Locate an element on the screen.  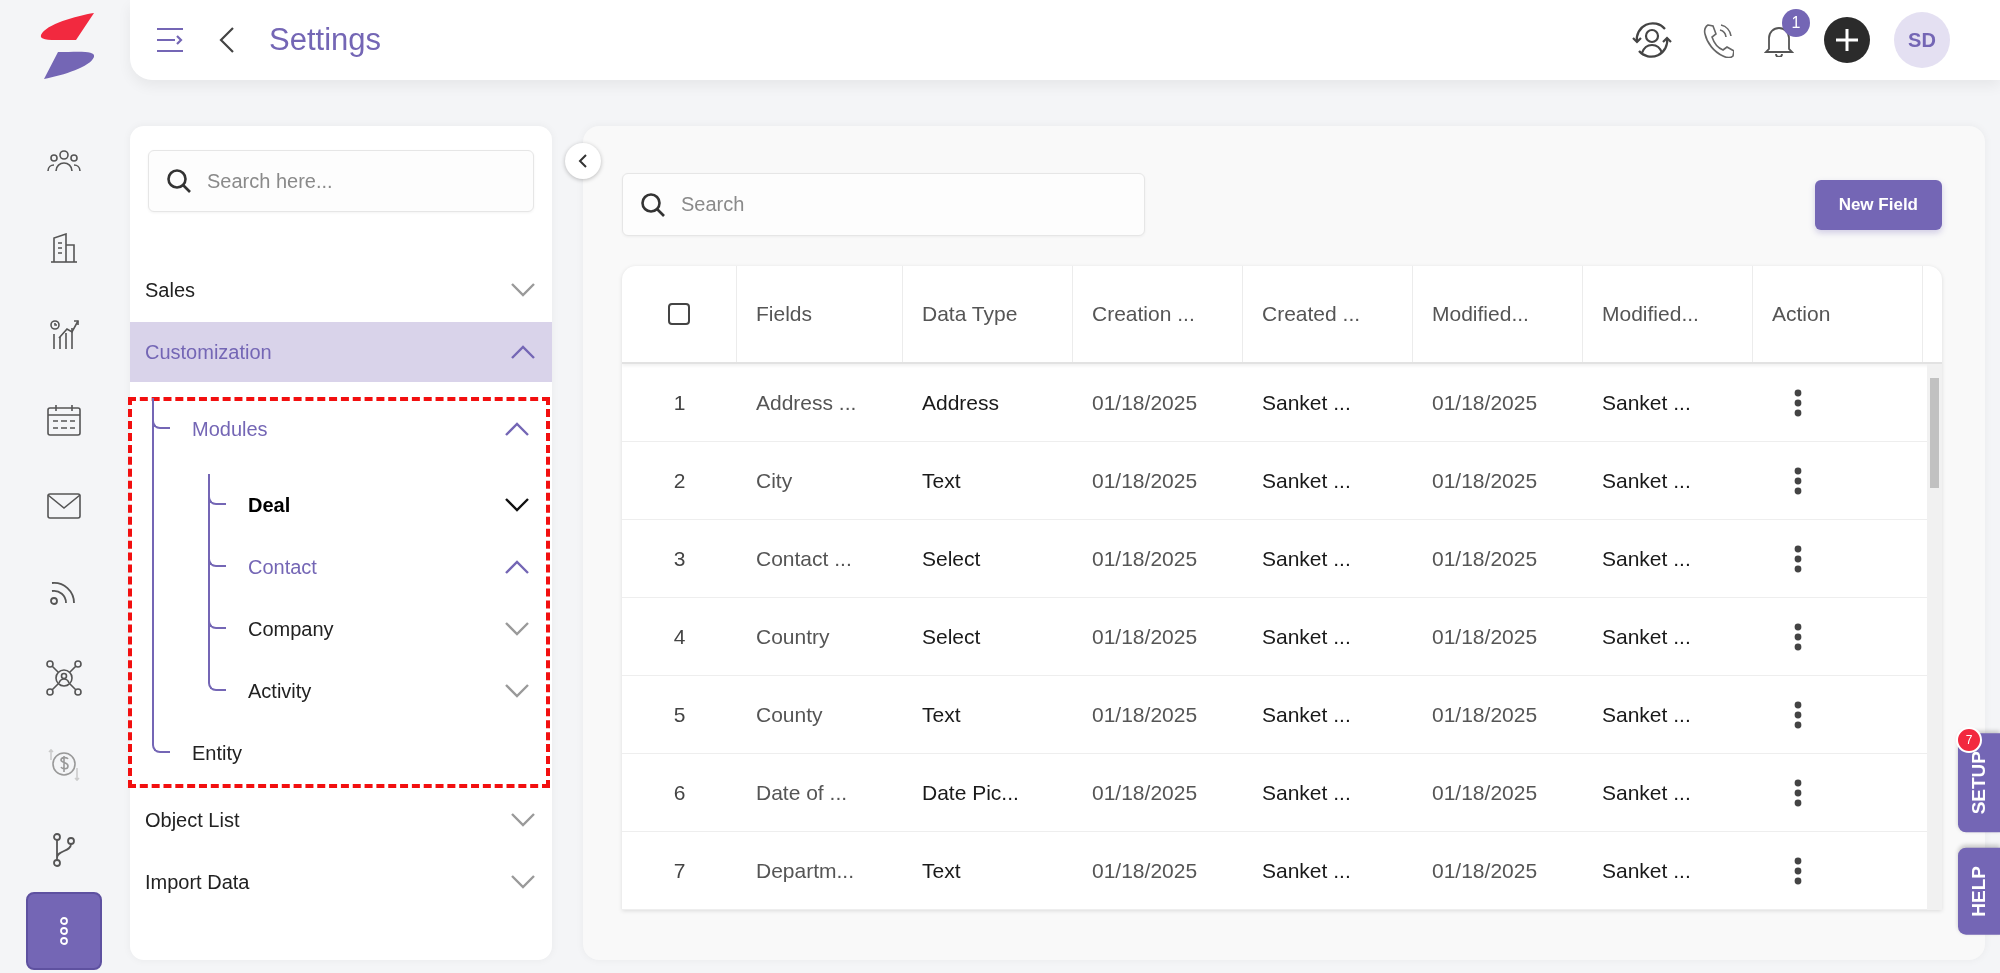
branch-icon is located at coordinates (64, 850).